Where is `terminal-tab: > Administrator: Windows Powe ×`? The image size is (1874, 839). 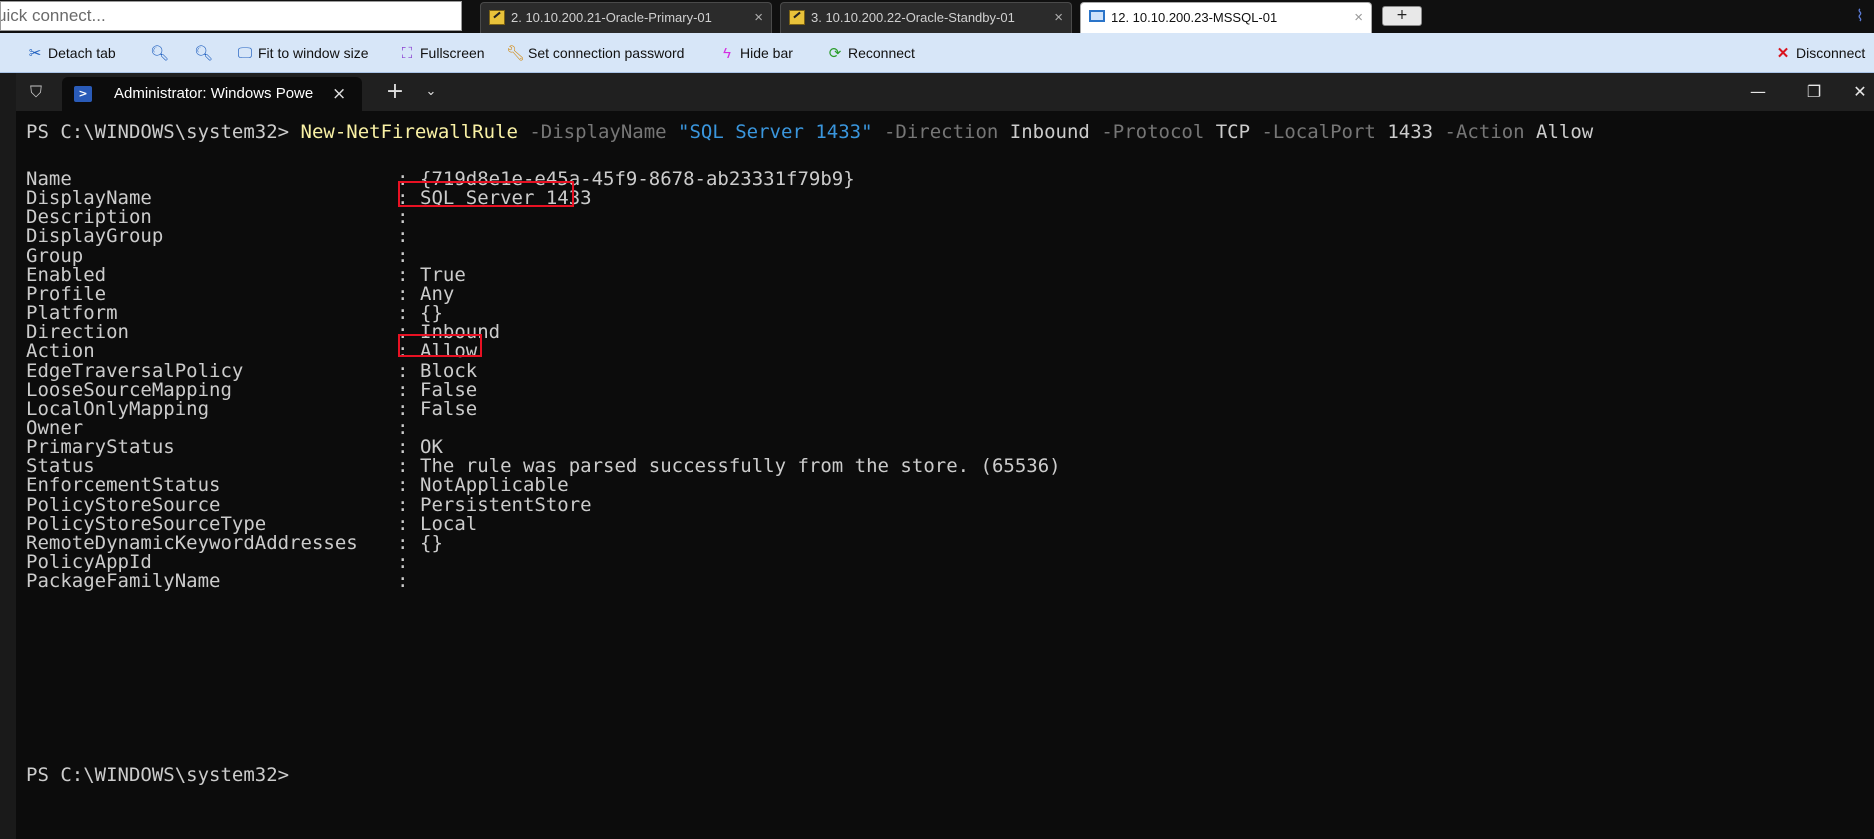 terminal-tab: > Administrator: Windows Powe × is located at coordinates (212, 94).